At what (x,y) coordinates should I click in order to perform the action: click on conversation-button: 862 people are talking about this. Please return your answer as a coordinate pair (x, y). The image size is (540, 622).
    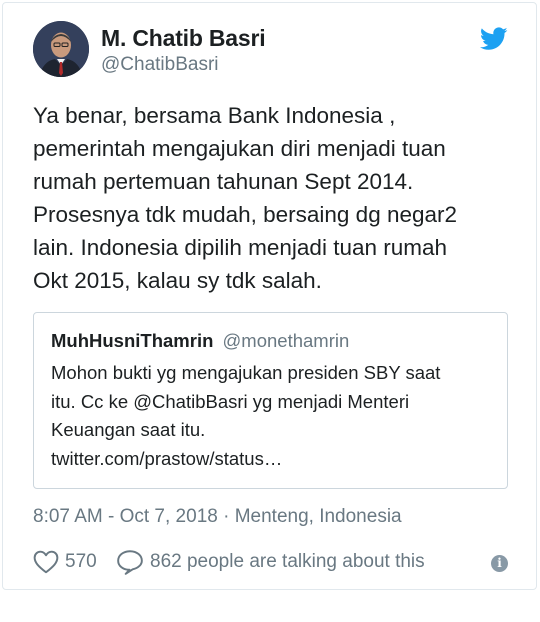
    Looking at the image, I should click on (270, 562).